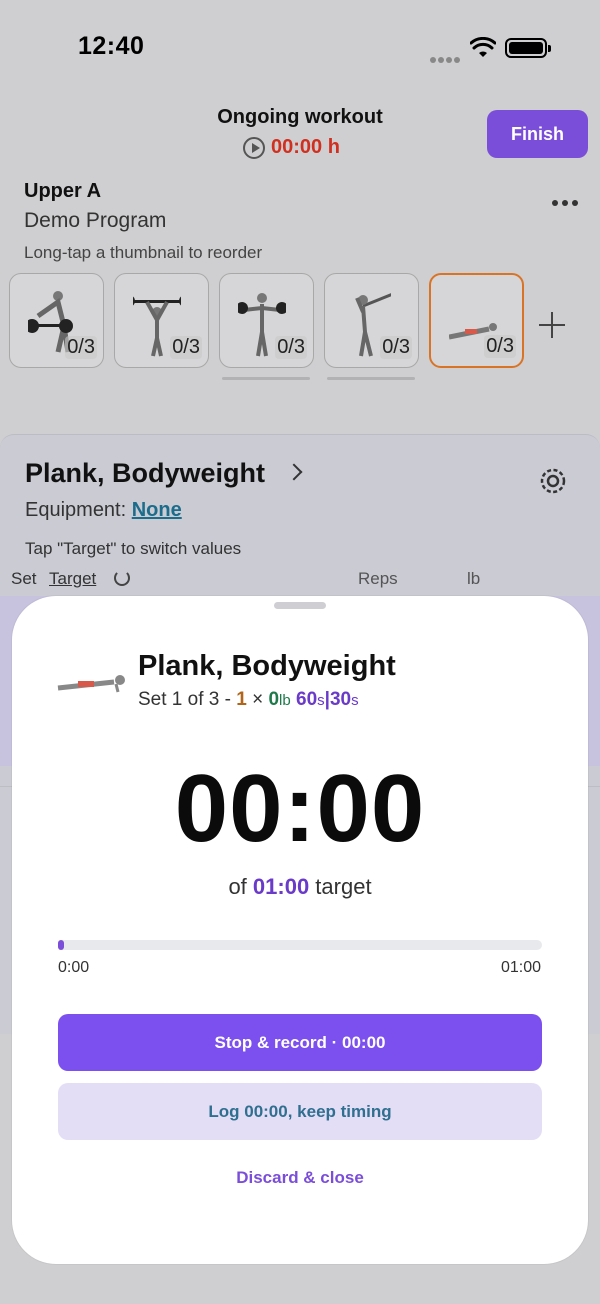 Image resolution: width=600 pixels, height=1304 pixels. What do you see at coordinates (74, 967) in the screenshot?
I see `progress-start-label: 0:00` at bounding box center [74, 967].